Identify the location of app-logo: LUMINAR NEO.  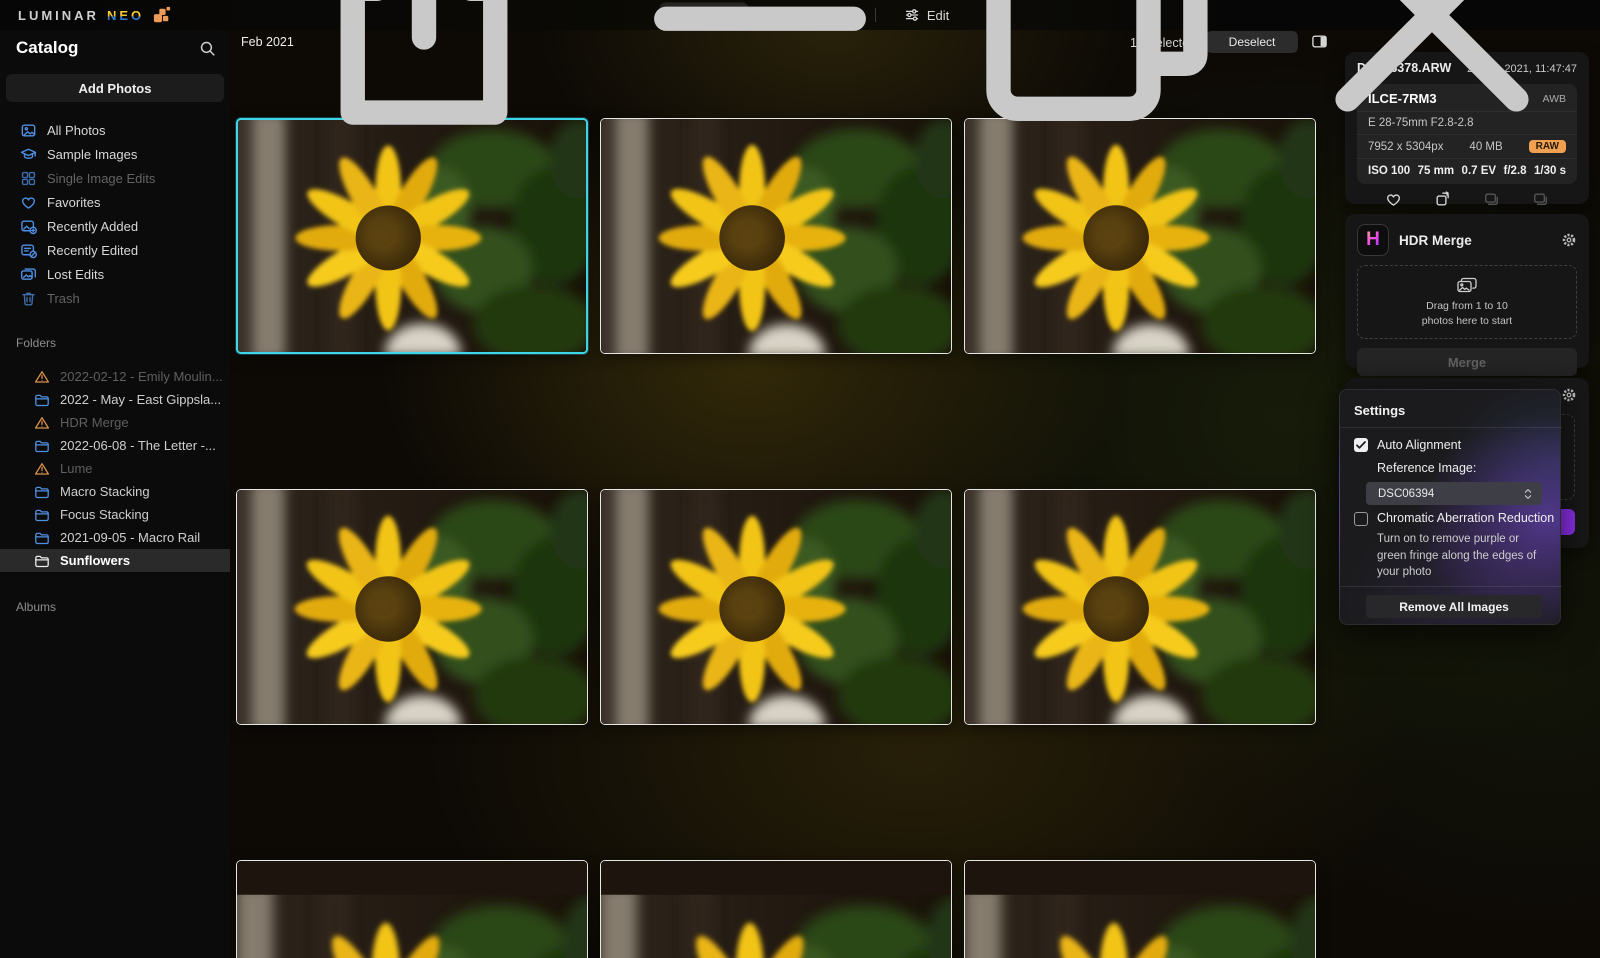
(95, 15).